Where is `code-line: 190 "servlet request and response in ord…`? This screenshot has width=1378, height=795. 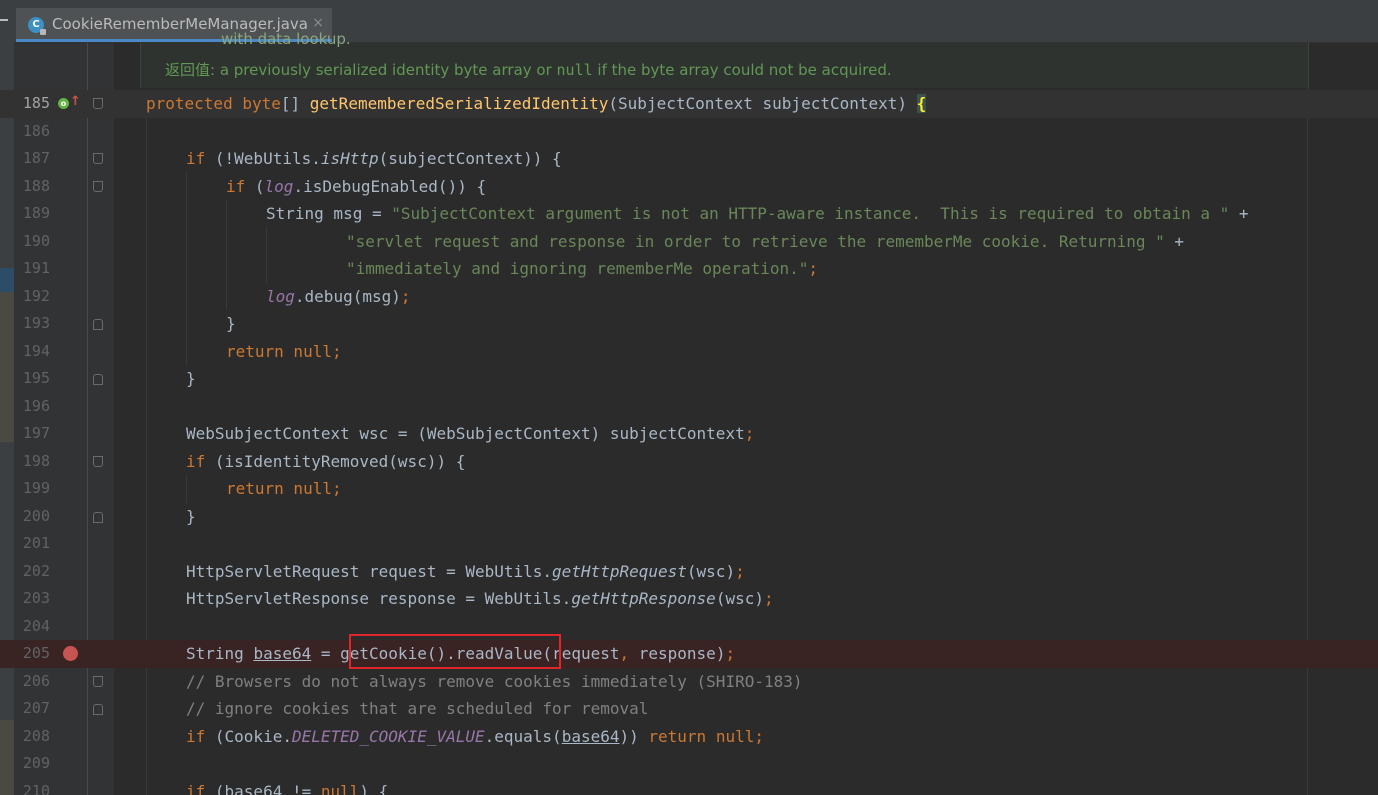
code-line: 190 "servlet request and response in ord… is located at coordinates (689, 242).